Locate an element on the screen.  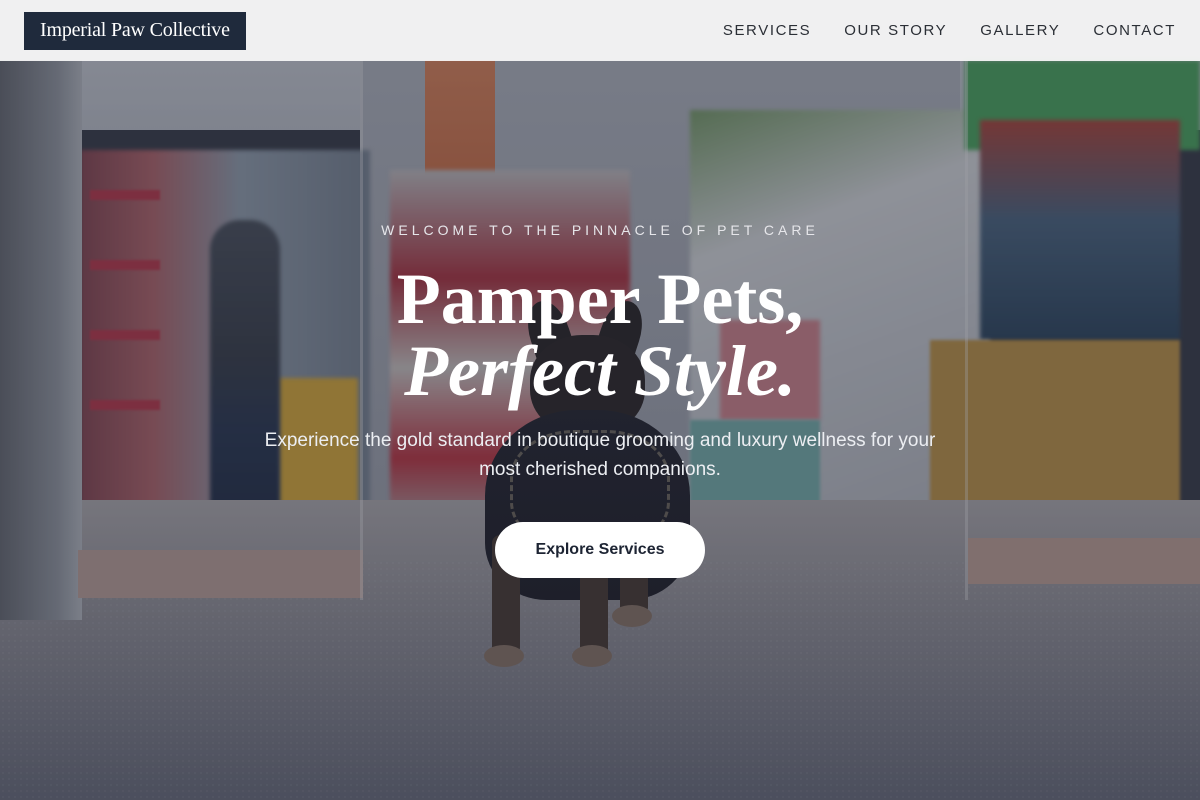
explore-services-button: Explore Services is located at coordinates (600, 550).